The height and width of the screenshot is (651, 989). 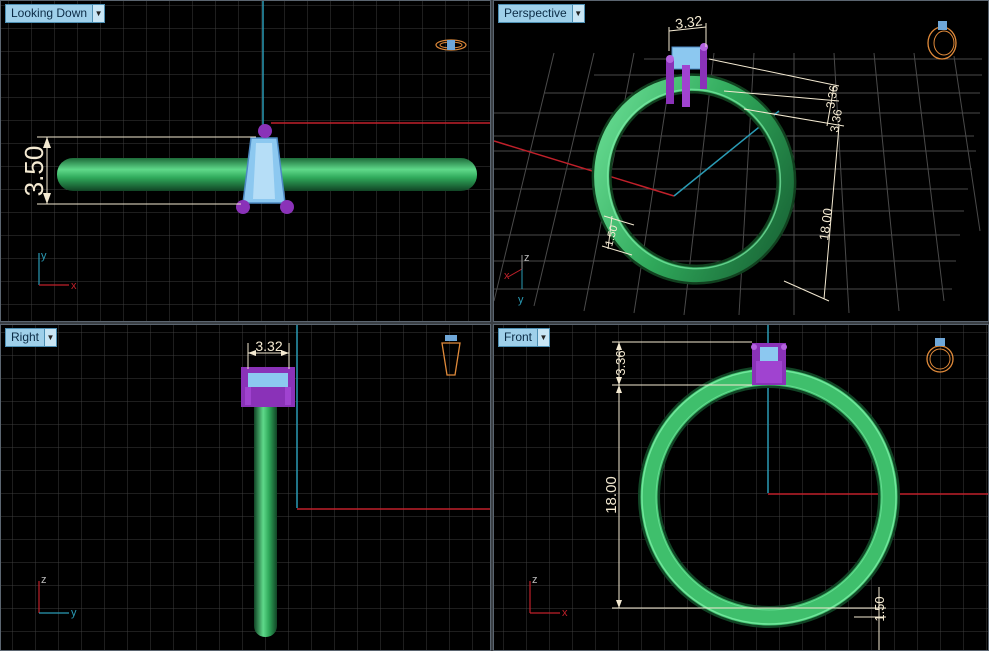 What do you see at coordinates (34, 171) in the screenshot?
I see `dimension-height-label: 3.50` at bounding box center [34, 171].